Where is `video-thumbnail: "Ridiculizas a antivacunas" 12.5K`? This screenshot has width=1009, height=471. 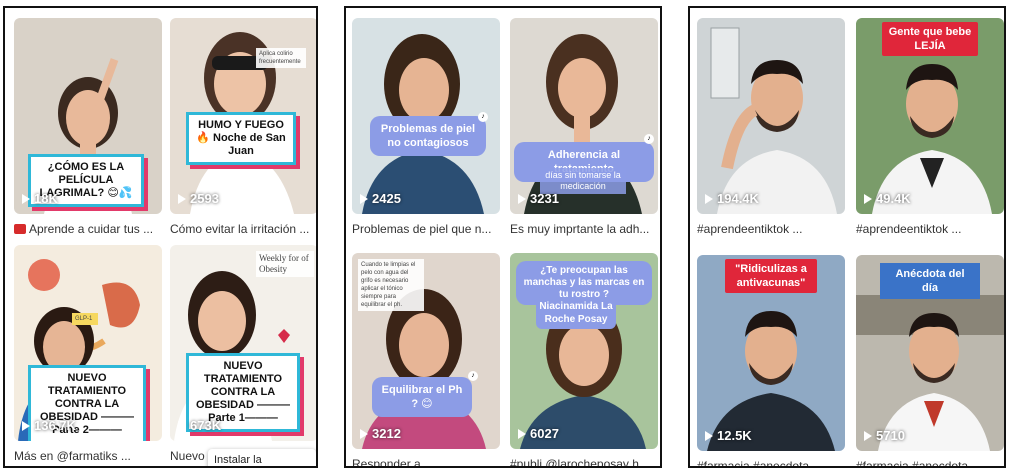
video-thumbnail: "Ridiculizas a antivacunas" 12.5K is located at coordinates (771, 353).